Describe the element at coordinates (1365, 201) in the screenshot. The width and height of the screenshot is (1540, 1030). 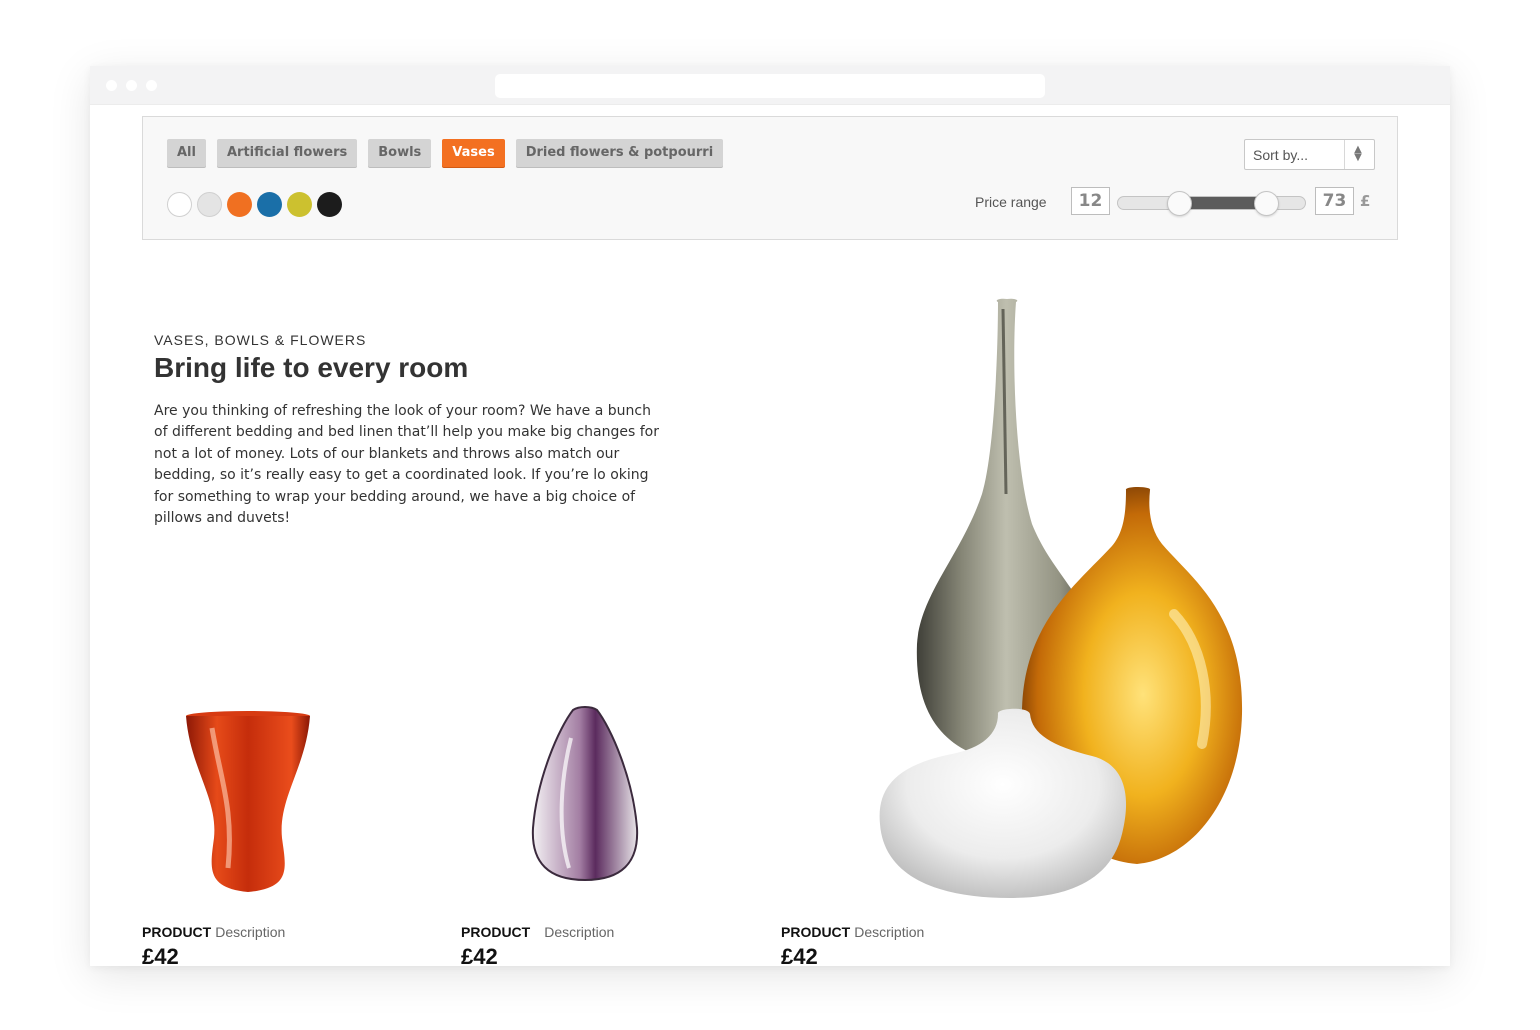
I see `currency-symbol: £` at that location.